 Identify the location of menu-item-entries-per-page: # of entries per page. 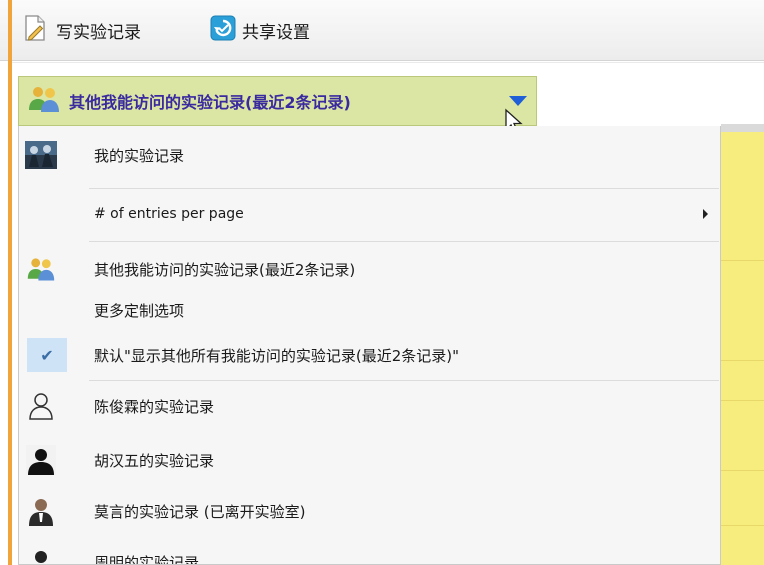
(369, 214).